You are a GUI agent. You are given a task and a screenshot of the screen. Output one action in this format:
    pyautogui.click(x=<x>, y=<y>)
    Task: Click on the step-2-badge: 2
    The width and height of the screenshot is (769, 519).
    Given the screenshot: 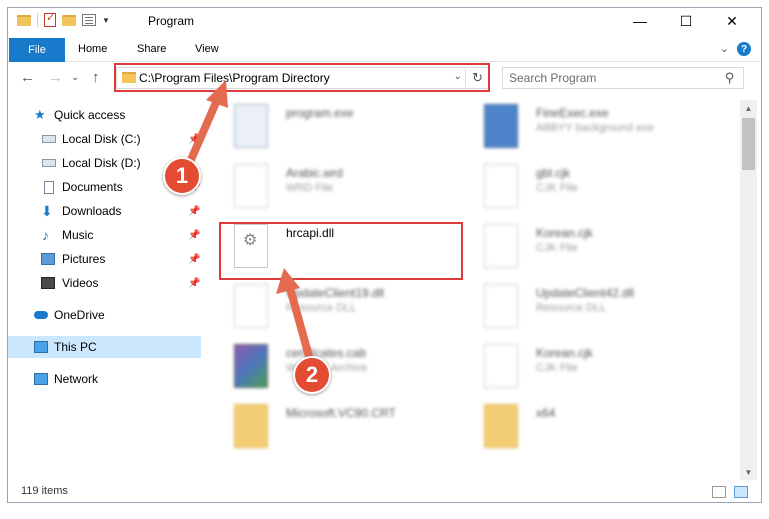 What is the action you would take?
    pyautogui.click(x=312, y=375)
    